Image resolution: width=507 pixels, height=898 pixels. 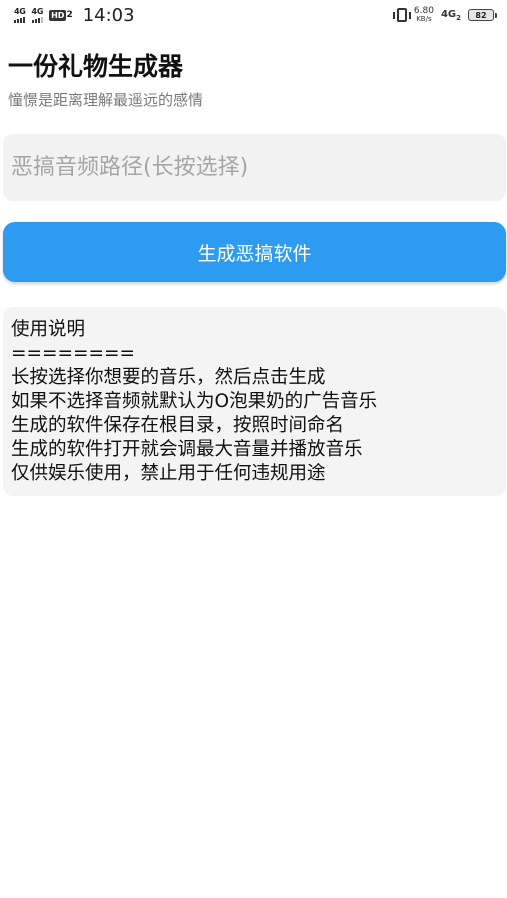 What do you see at coordinates (253, 15) in the screenshot?
I see `status-bar: 4G 4G HD 2 14:03 6.80 KB/s 4G2 82` at bounding box center [253, 15].